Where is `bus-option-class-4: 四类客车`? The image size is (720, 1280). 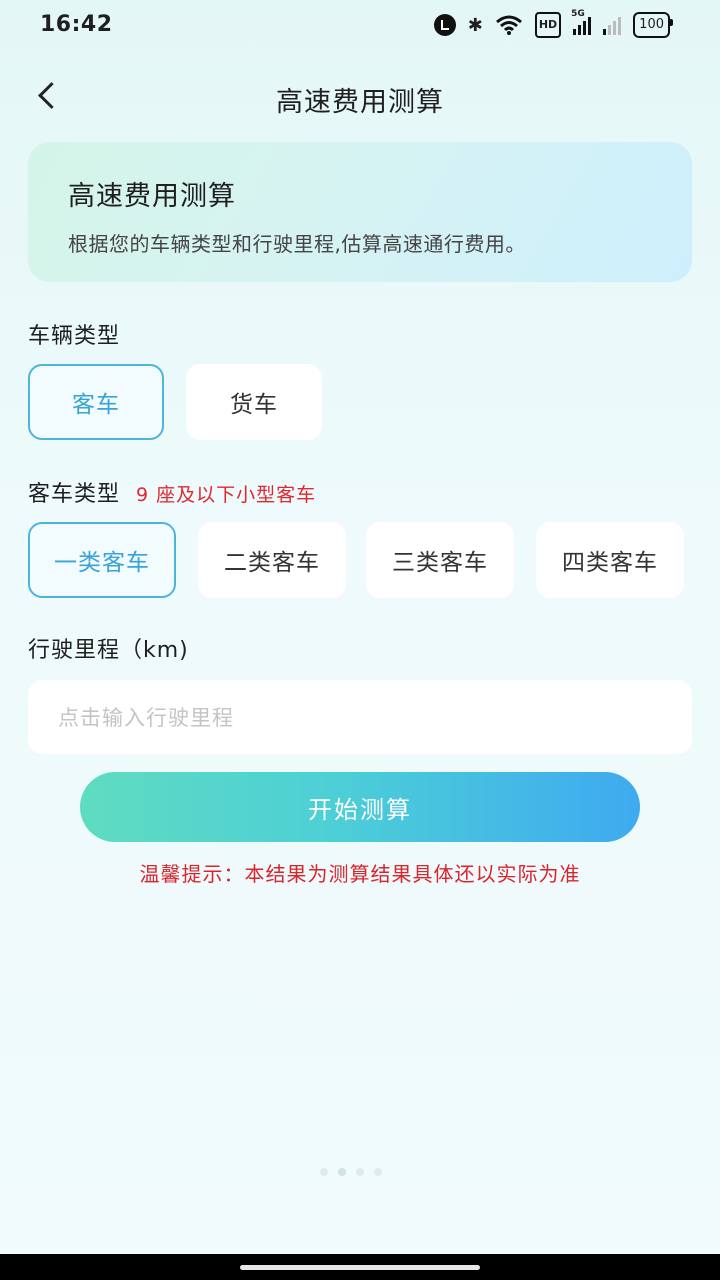 bus-option-class-4: 四类客车 is located at coordinates (610, 560).